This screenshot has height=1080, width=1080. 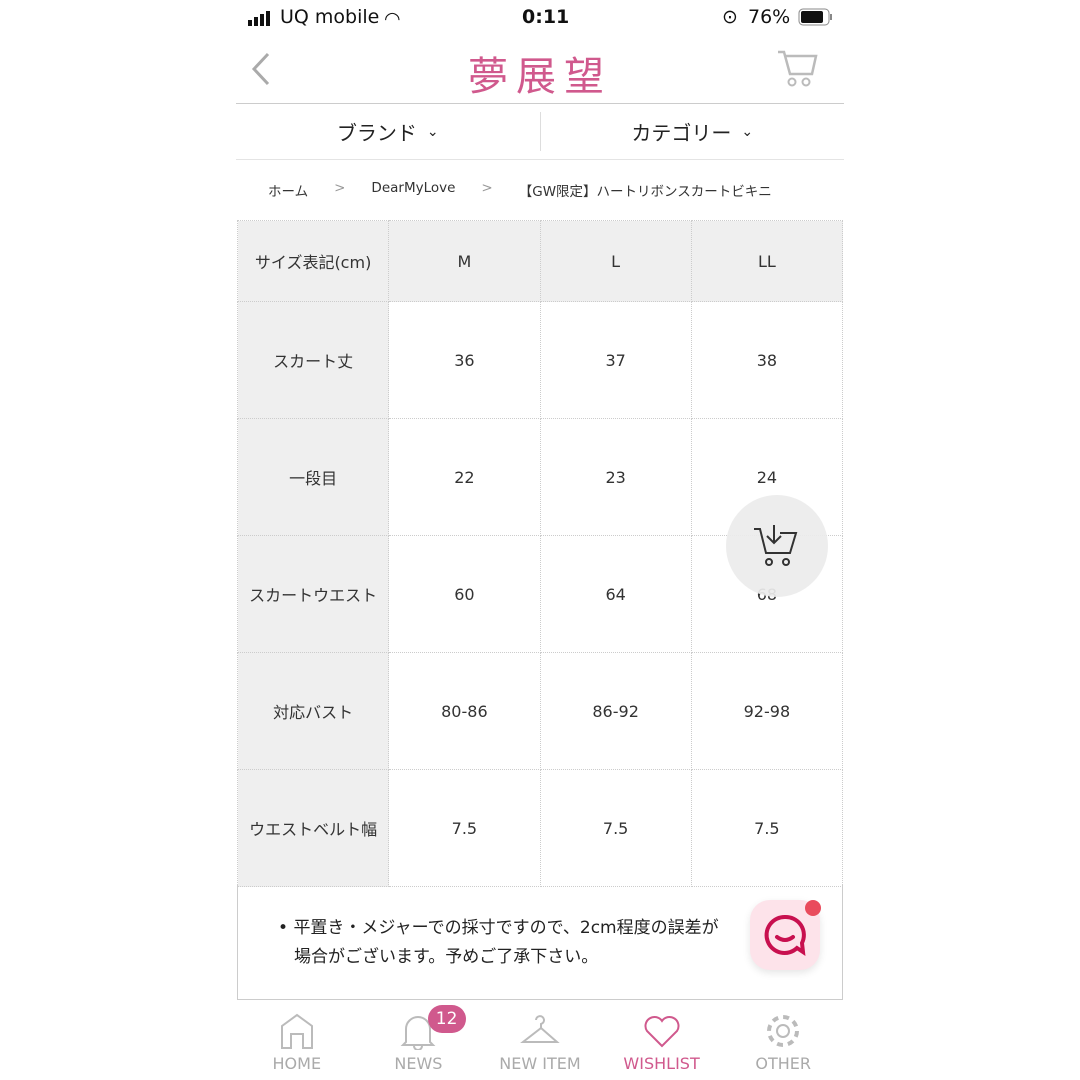 I want to click on nav-new-item: NEW ITEM, so click(x=540, y=1040).